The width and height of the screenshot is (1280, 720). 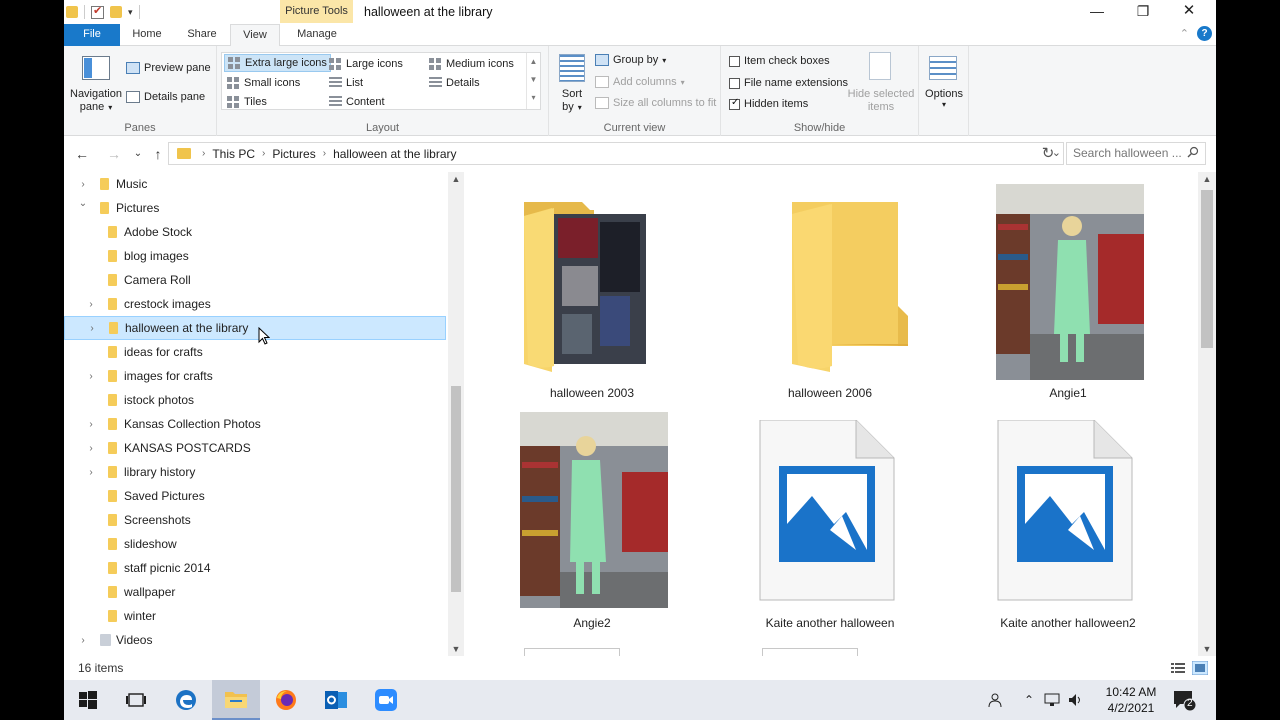 I want to click on preview-pane-button: Preview pane, so click(x=168, y=68).